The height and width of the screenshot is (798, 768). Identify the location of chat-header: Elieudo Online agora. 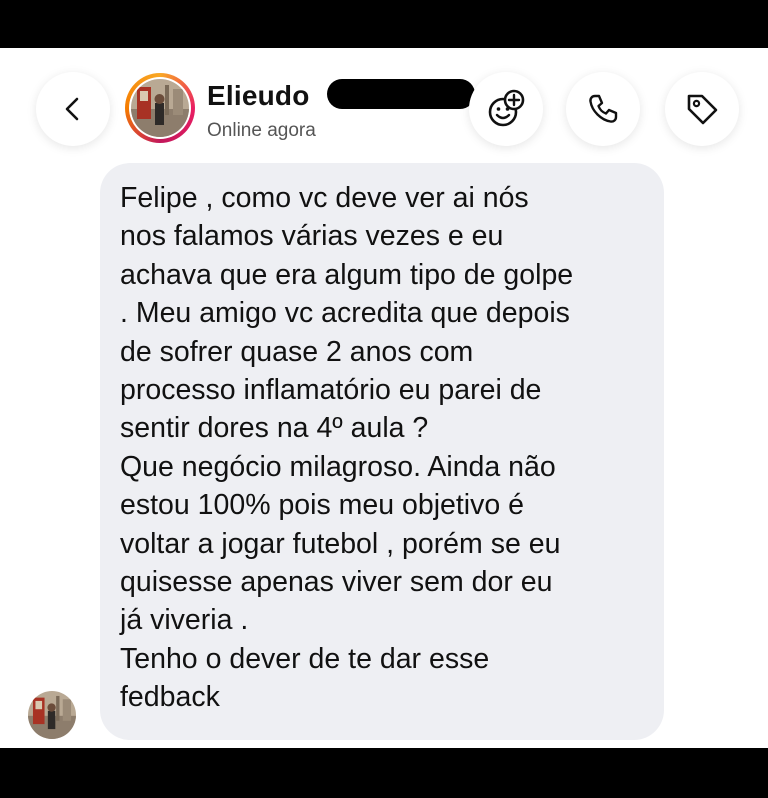
(384, 105).